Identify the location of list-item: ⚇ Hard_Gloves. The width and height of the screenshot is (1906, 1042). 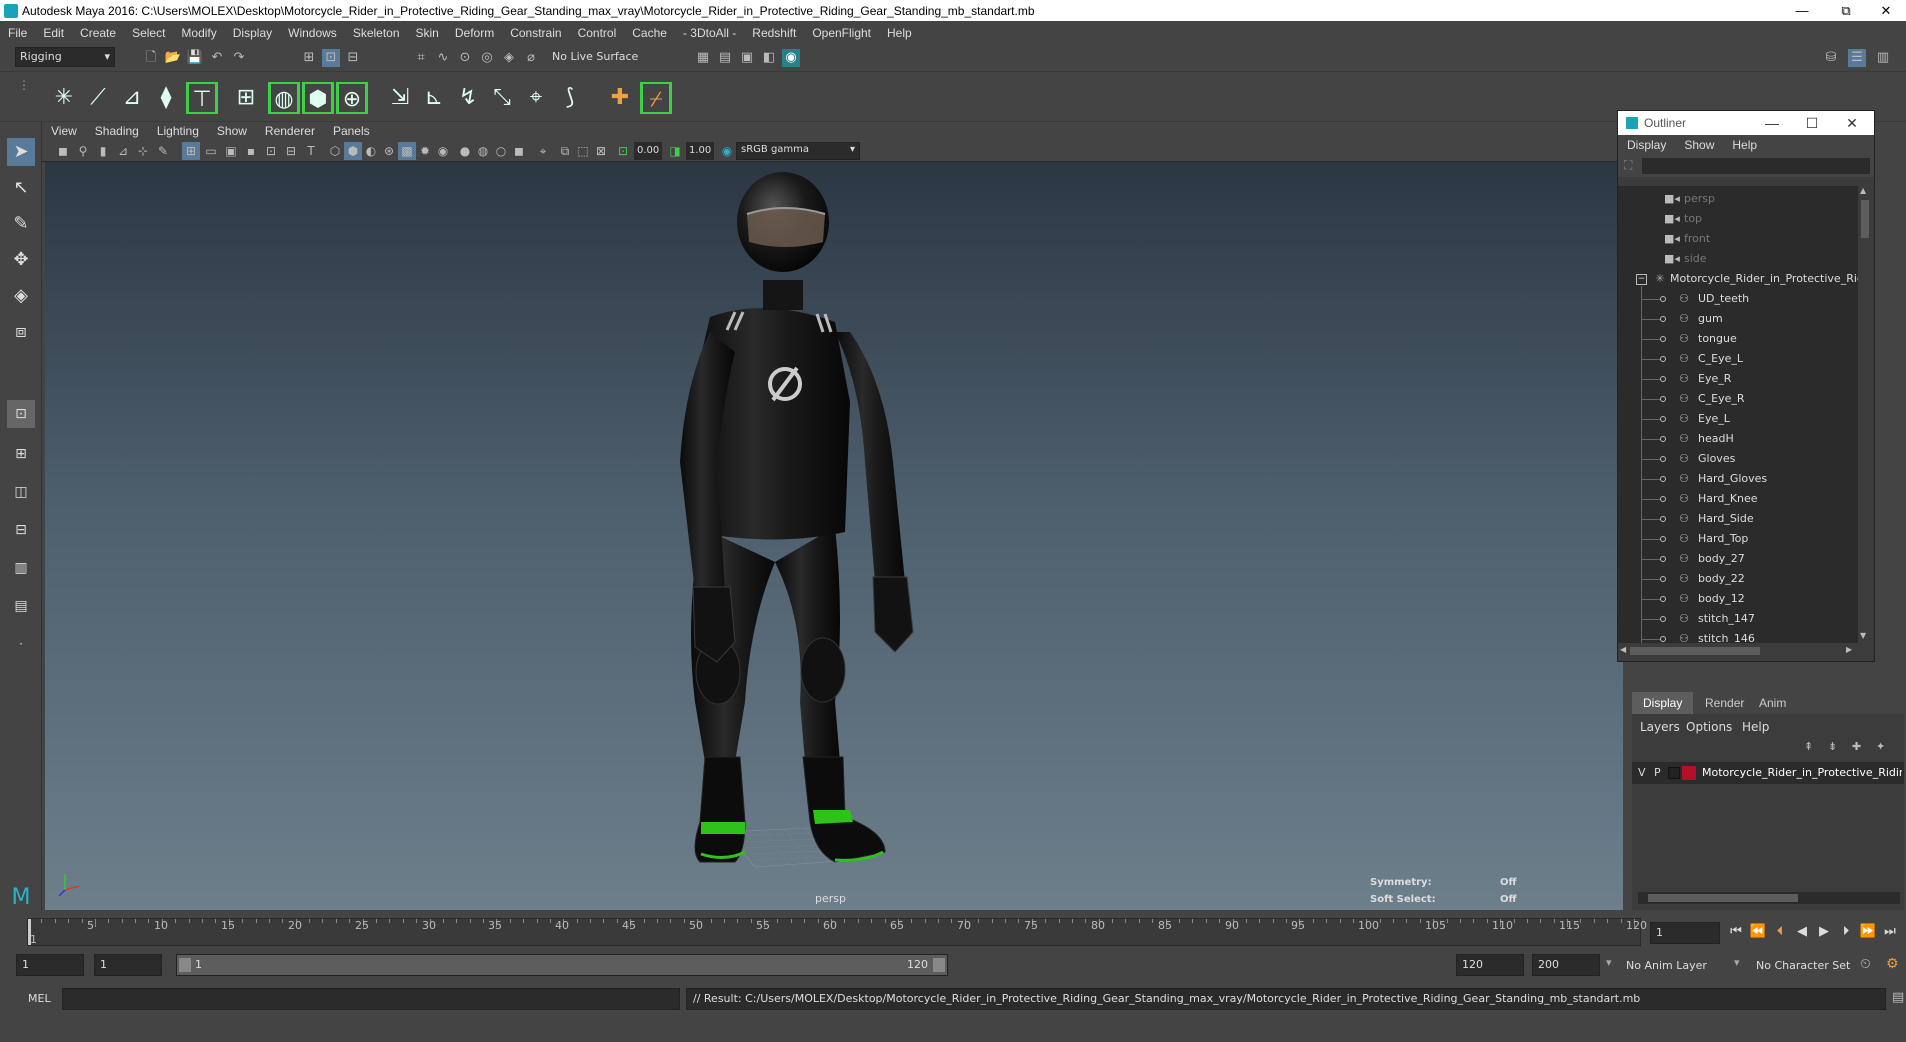
(1738, 479).